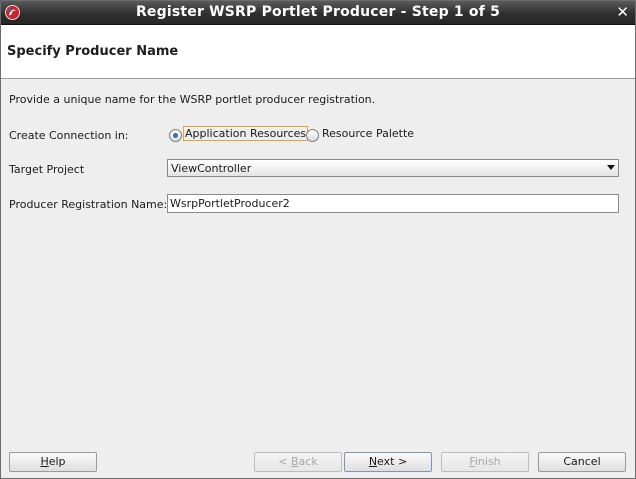  I want to click on application-resources-radio, so click(175, 135).